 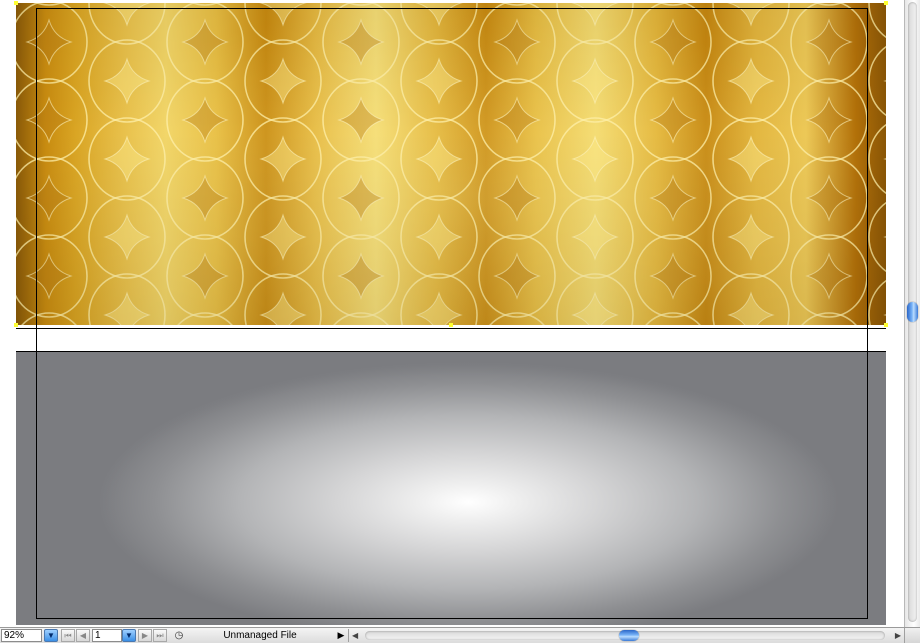 What do you see at coordinates (68, 635) in the screenshot?
I see `first-page-button: ⏮` at bounding box center [68, 635].